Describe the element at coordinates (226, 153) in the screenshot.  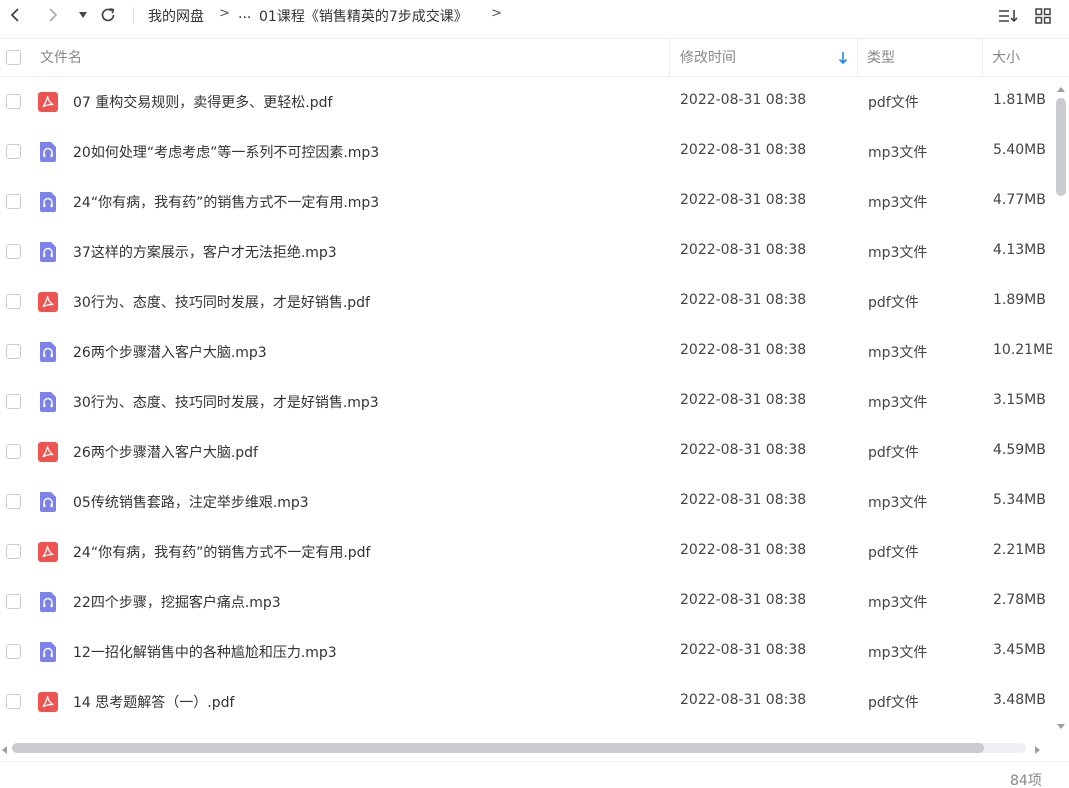
I see `file-name: 20如何处理“考虑考虑”等一系列不可控因素.mp3` at that location.